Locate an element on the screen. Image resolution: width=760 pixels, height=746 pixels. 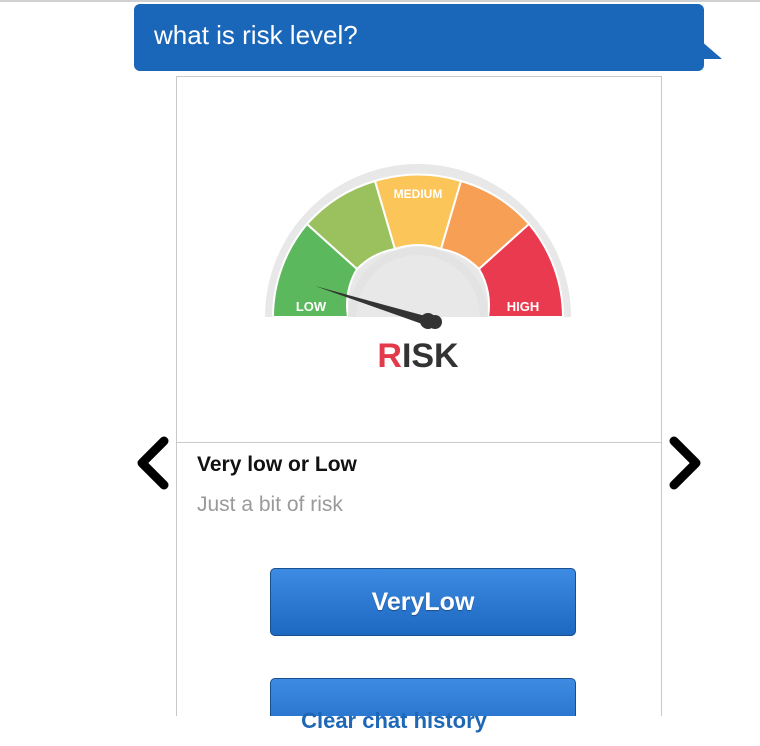
gauge-caption: RISK is located at coordinates (418, 356).